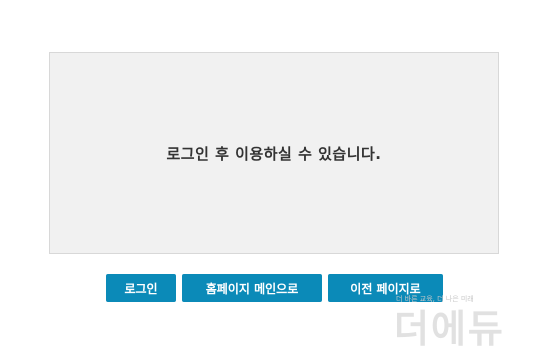 The height and width of the screenshot is (352, 539). Describe the element at coordinates (385, 288) in the screenshot. I see `previous-page-button: 이전 페이지로` at that location.